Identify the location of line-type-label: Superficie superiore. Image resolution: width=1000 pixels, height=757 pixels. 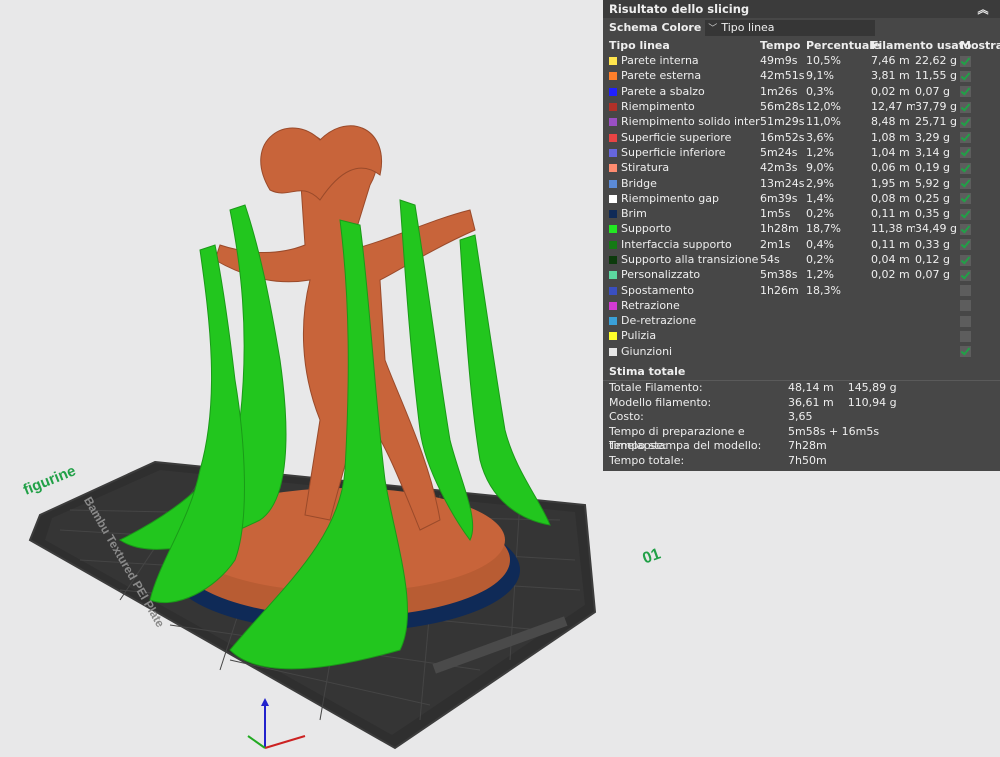
(676, 137).